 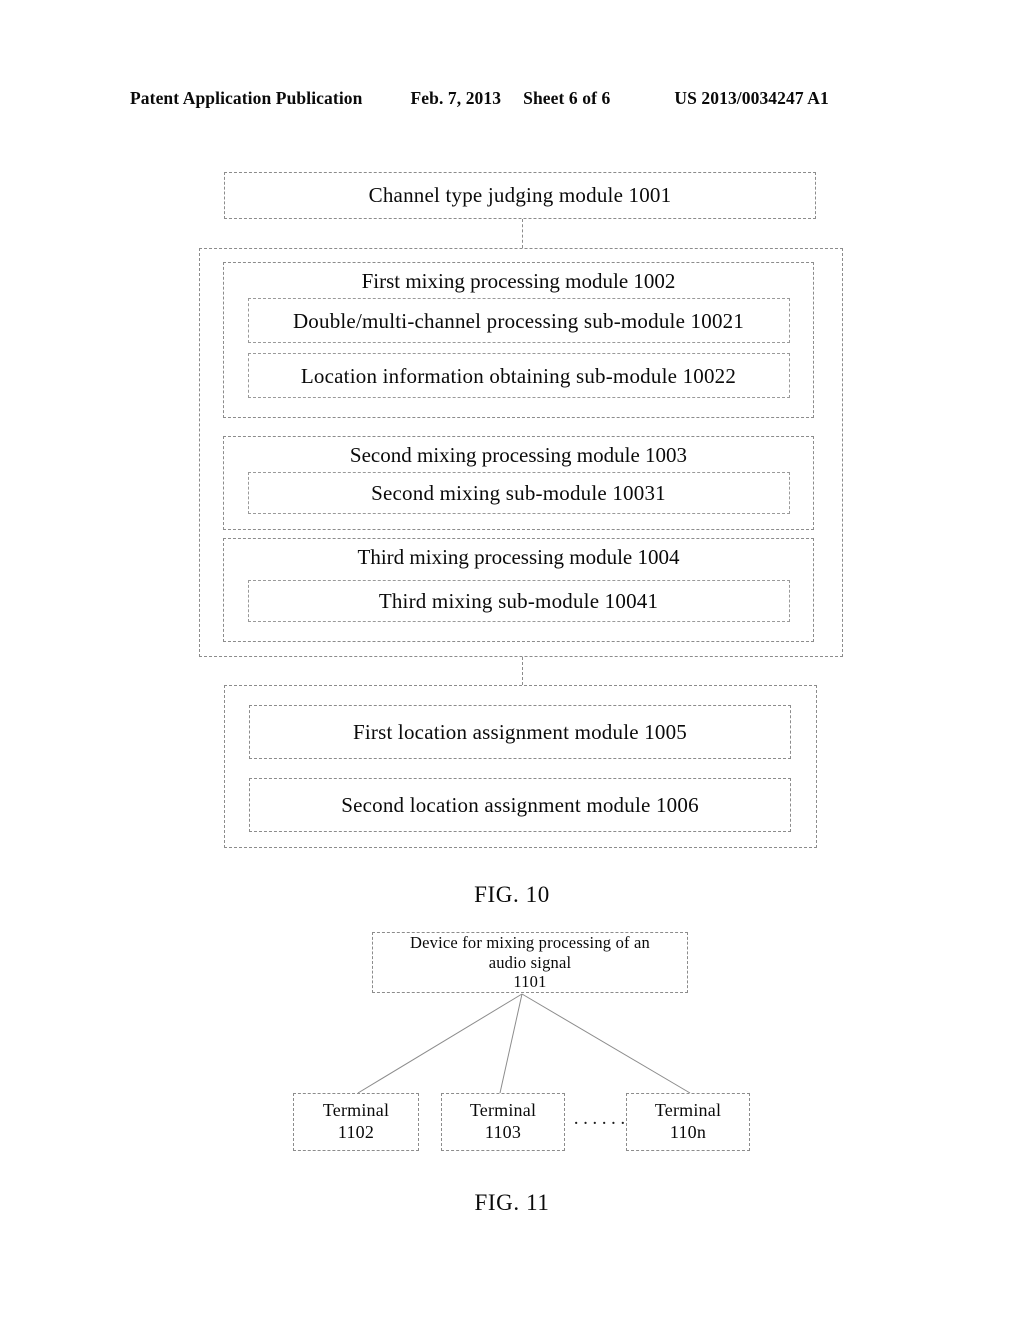 I want to click on third-mixing-sub-module-label: Third mixing sub-module 10041, so click(x=518, y=601).